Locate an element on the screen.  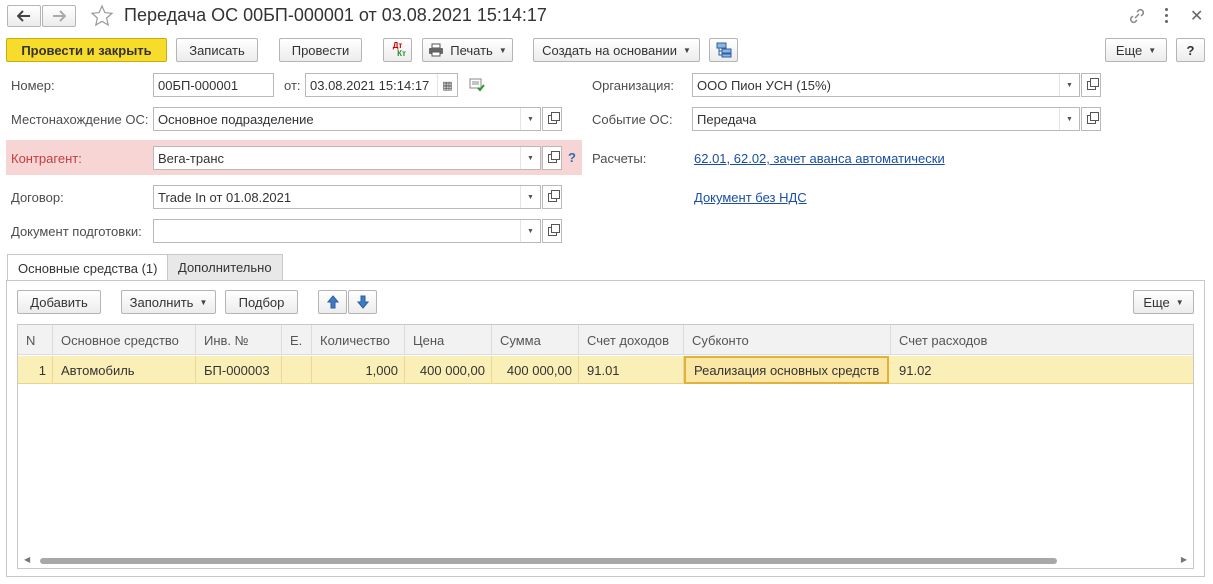
arrow-down-icon is located at coordinates (362, 302).